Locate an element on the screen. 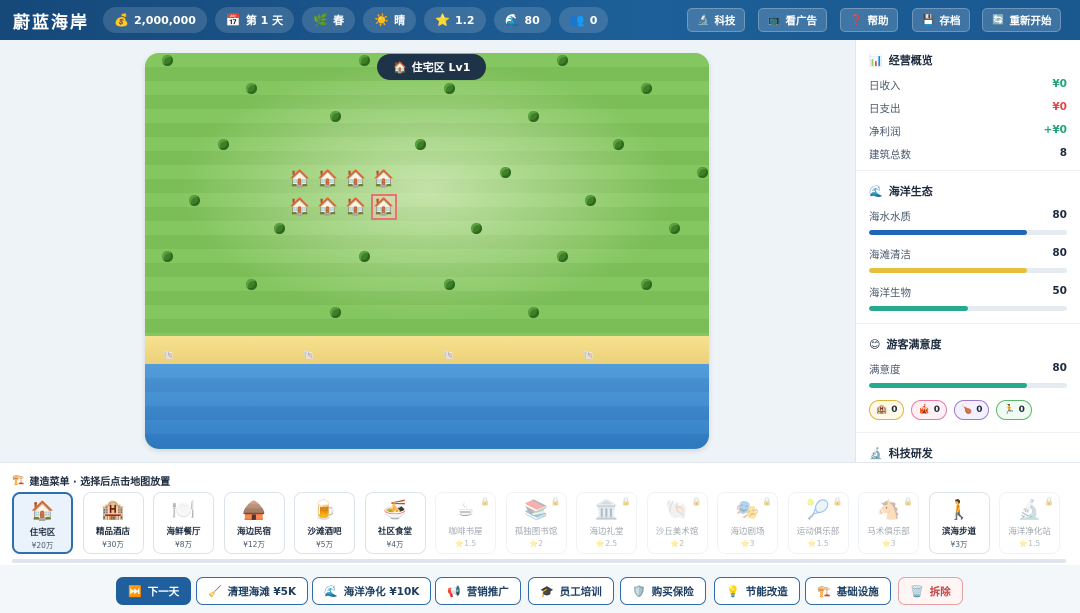  build-card: 🎾 运动俱乐部 ⭐1.5 🔒 is located at coordinates (818, 523).